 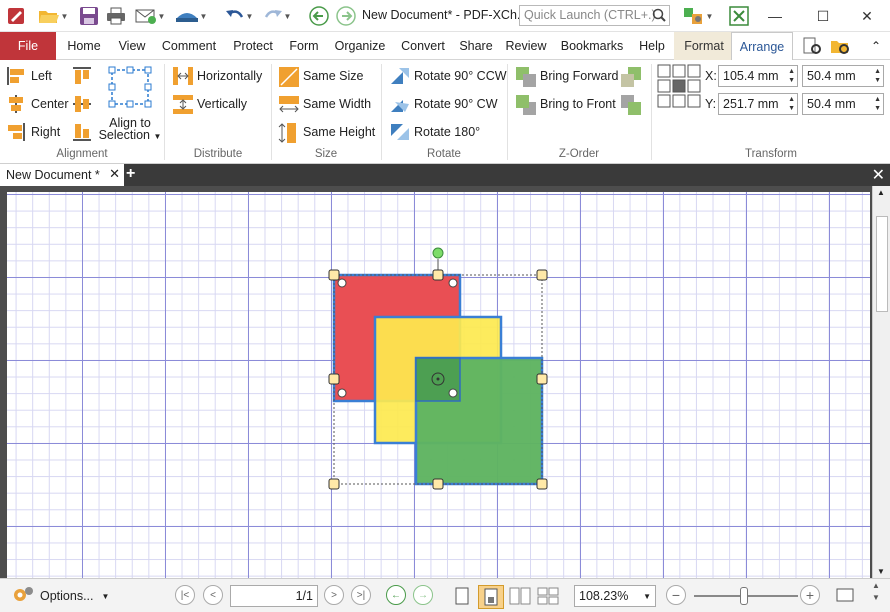 I want to click on tab-review: Review, so click(x=526, y=46).